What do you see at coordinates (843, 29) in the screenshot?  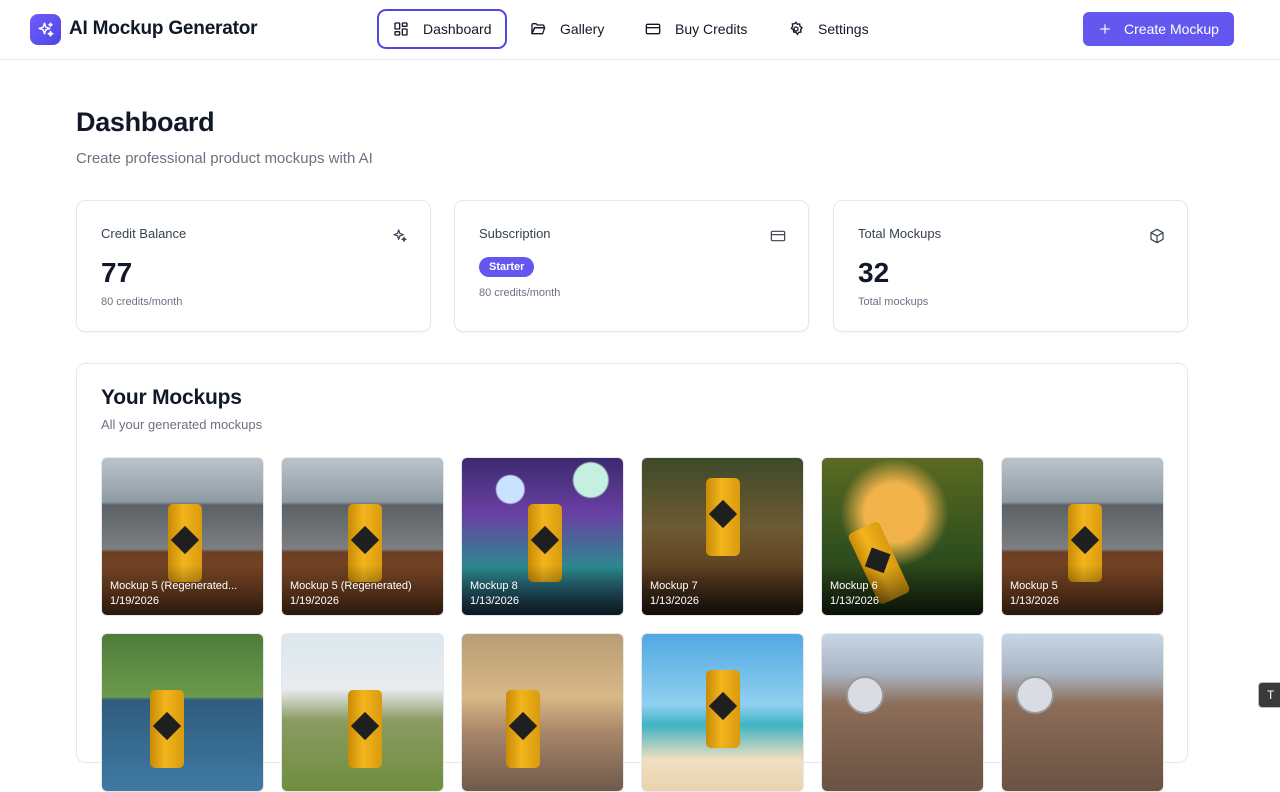 I see `nav-settings-label: Settings` at bounding box center [843, 29].